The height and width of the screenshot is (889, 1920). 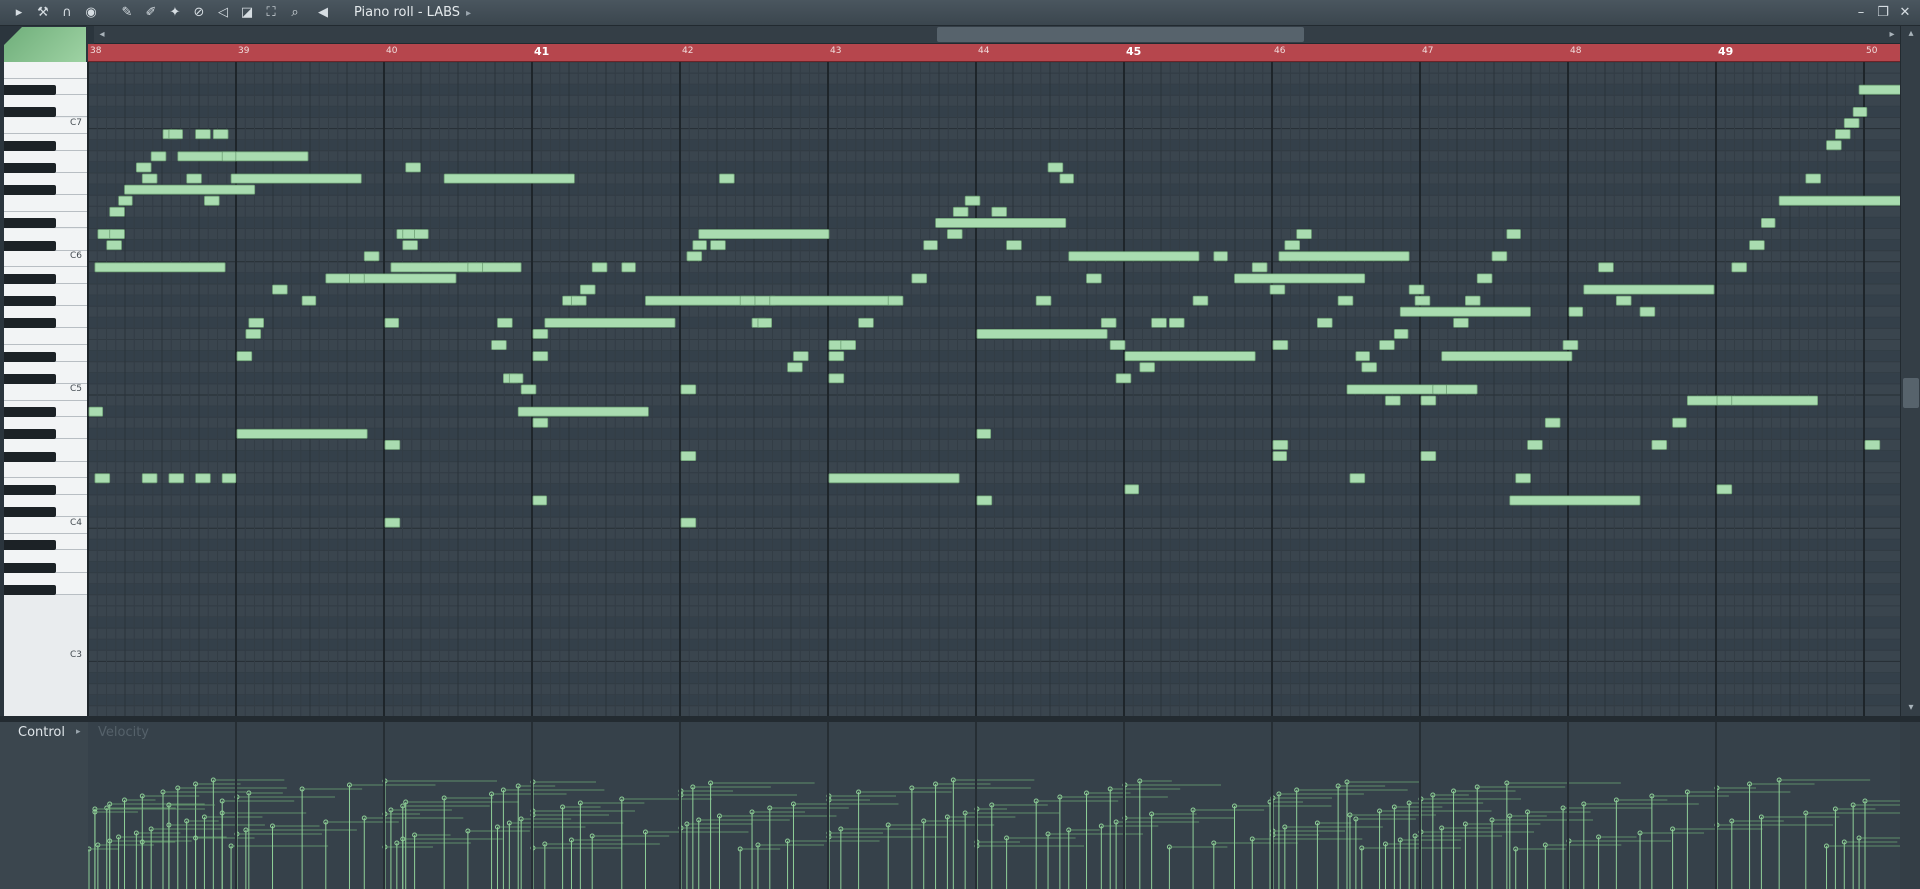 I want to click on ruler-bar-38: 38, so click(x=95, y=51).